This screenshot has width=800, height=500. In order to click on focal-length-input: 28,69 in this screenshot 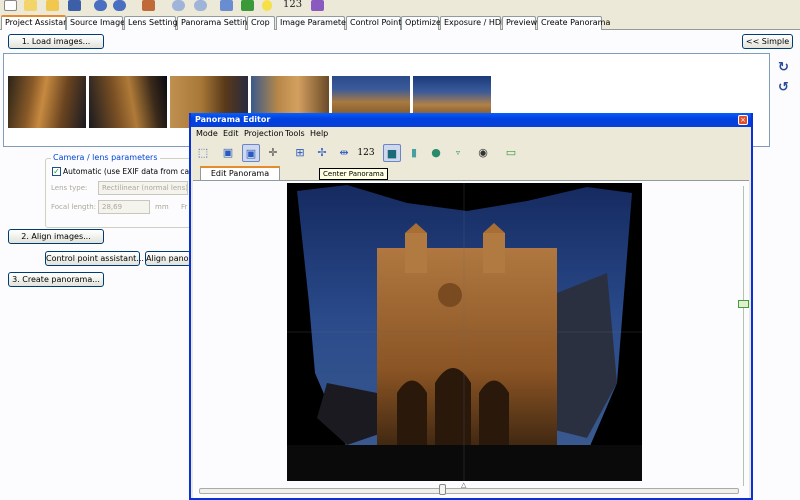, I will do `click(124, 207)`.